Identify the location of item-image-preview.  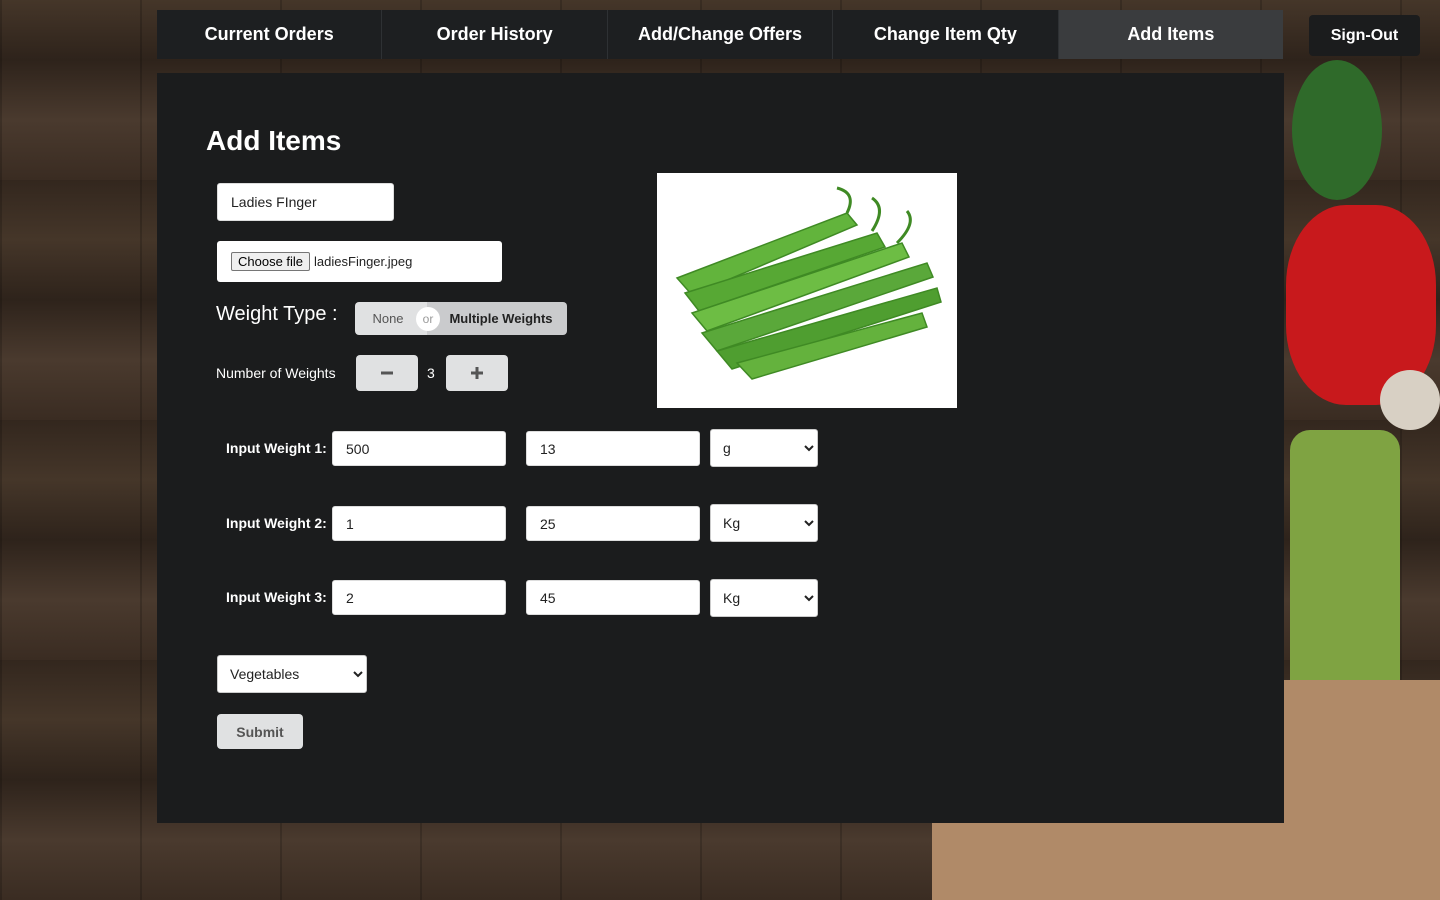
(807, 290).